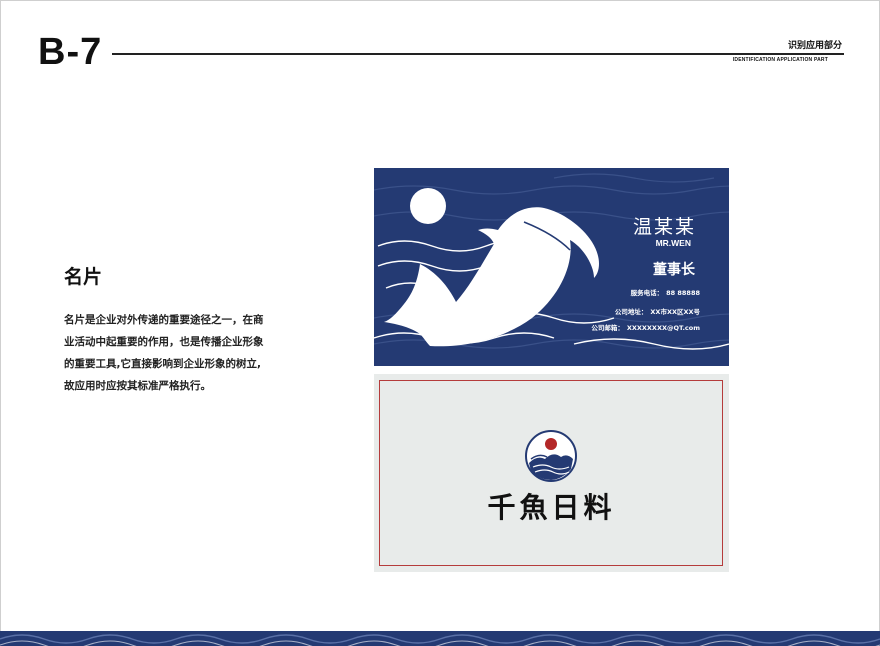  Describe the element at coordinates (164, 342) in the screenshot. I see `description-line: 业活动中起重要的作用，也是传播企业形象` at that location.